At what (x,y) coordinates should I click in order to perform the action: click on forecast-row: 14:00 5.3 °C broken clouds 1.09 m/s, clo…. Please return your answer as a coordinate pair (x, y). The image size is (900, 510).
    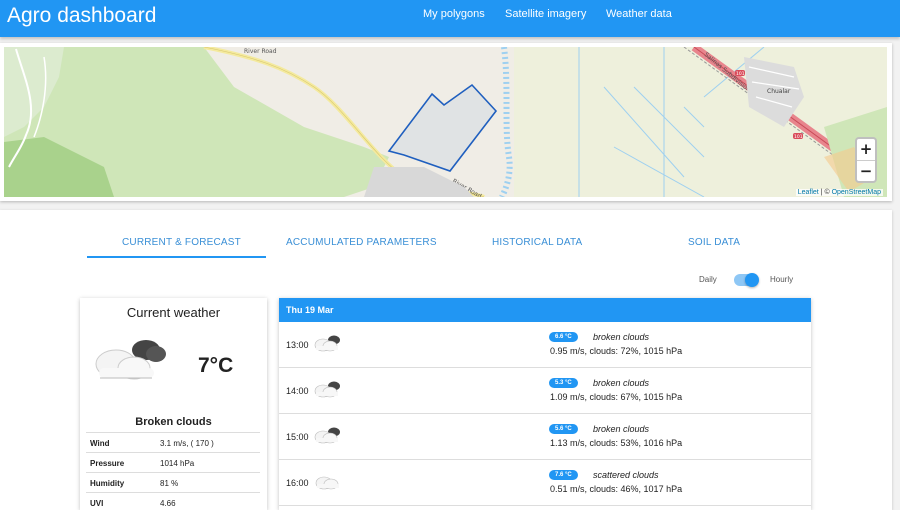
    Looking at the image, I should click on (545, 391).